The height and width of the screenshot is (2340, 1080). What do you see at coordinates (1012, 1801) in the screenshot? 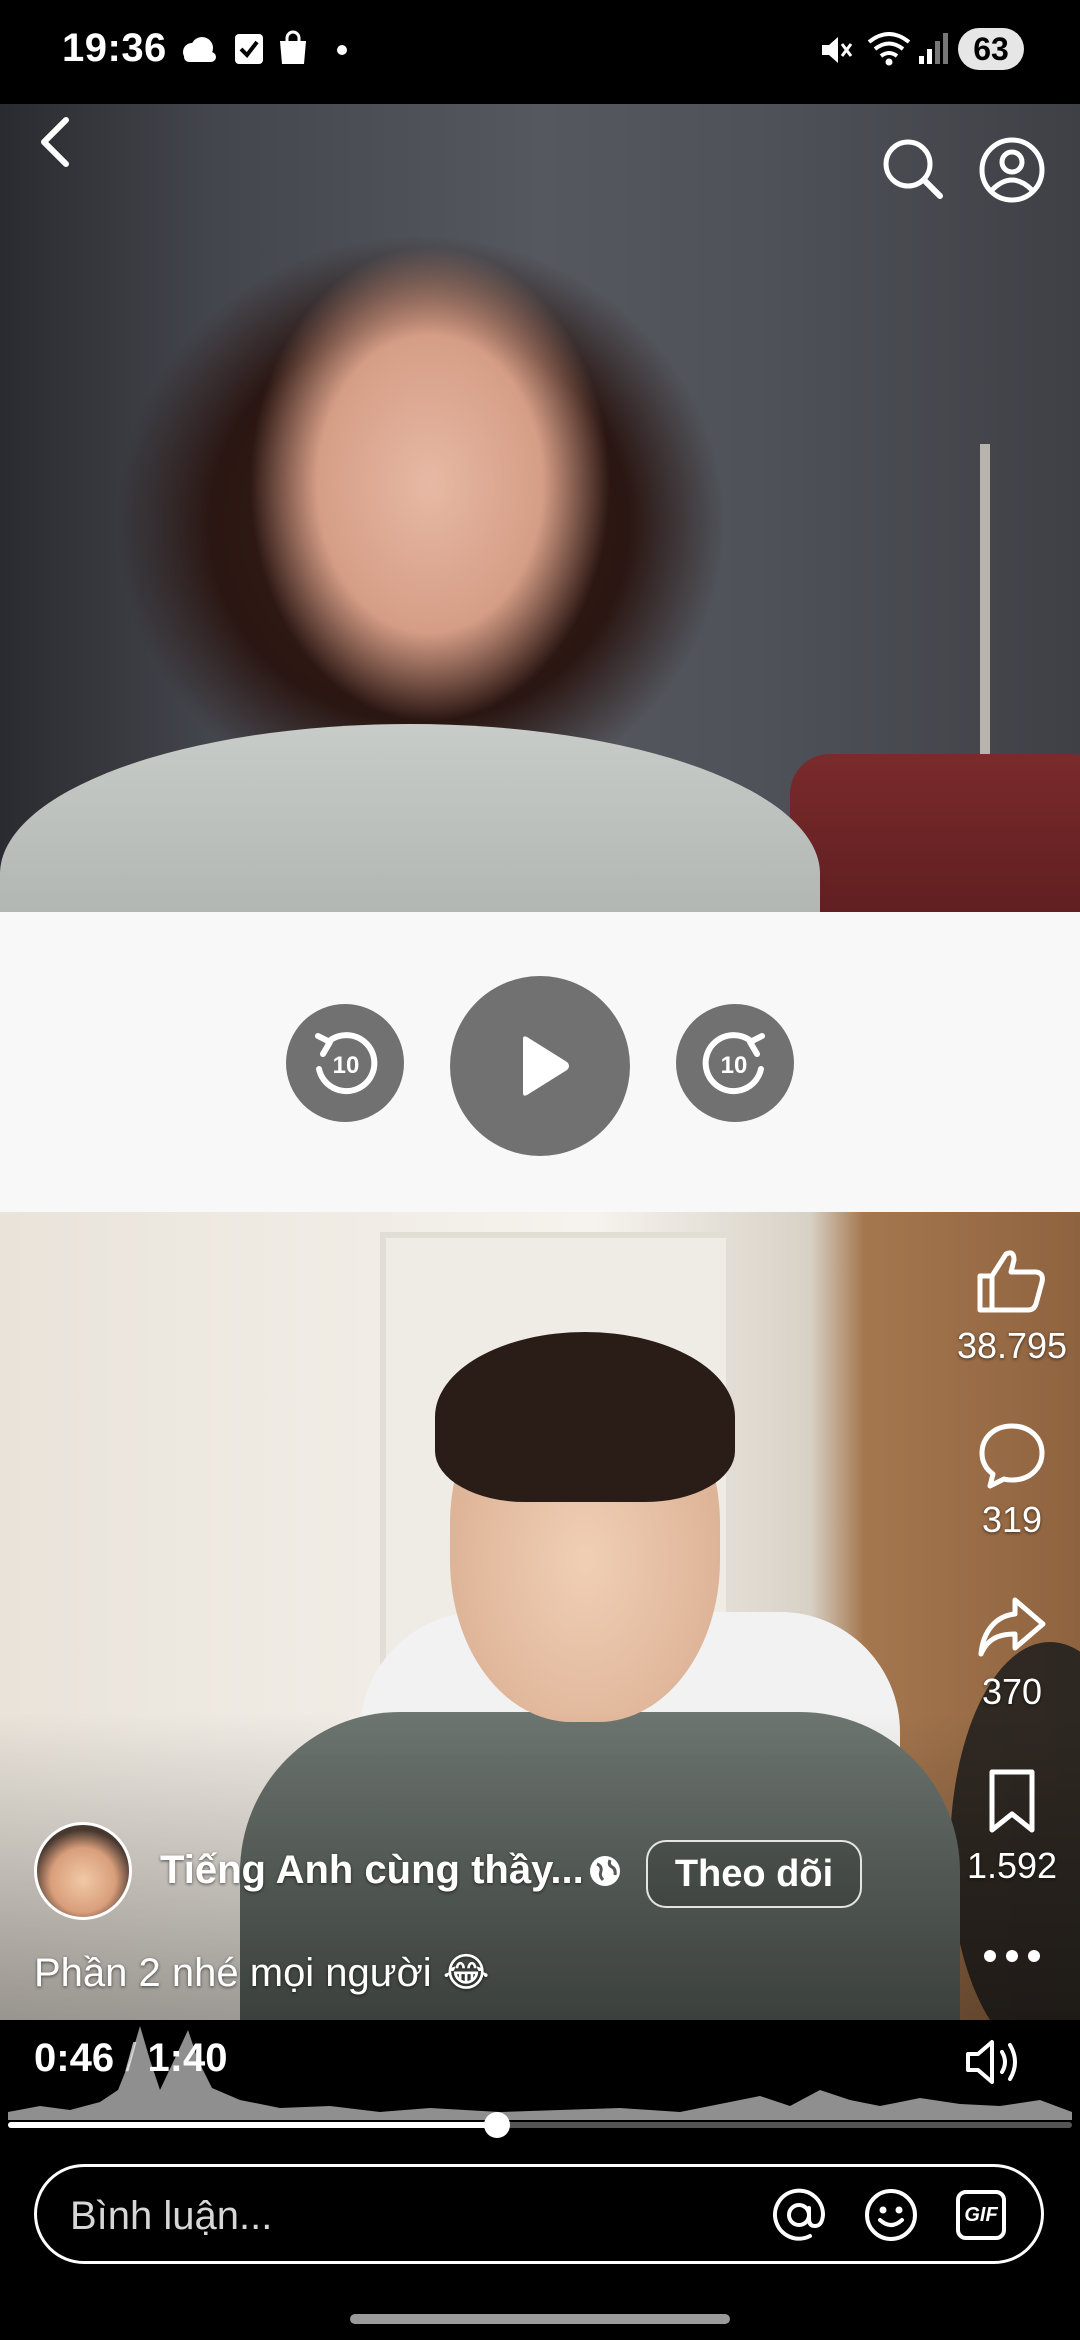
I see `bookmark-icon` at bounding box center [1012, 1801].